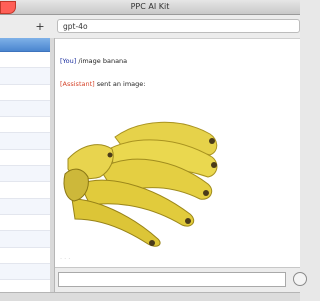 Image resolution: width=320 pixels, height=301 pixels. I want to click on window-titlebar: PPC AI Kit, so click(150, 7).